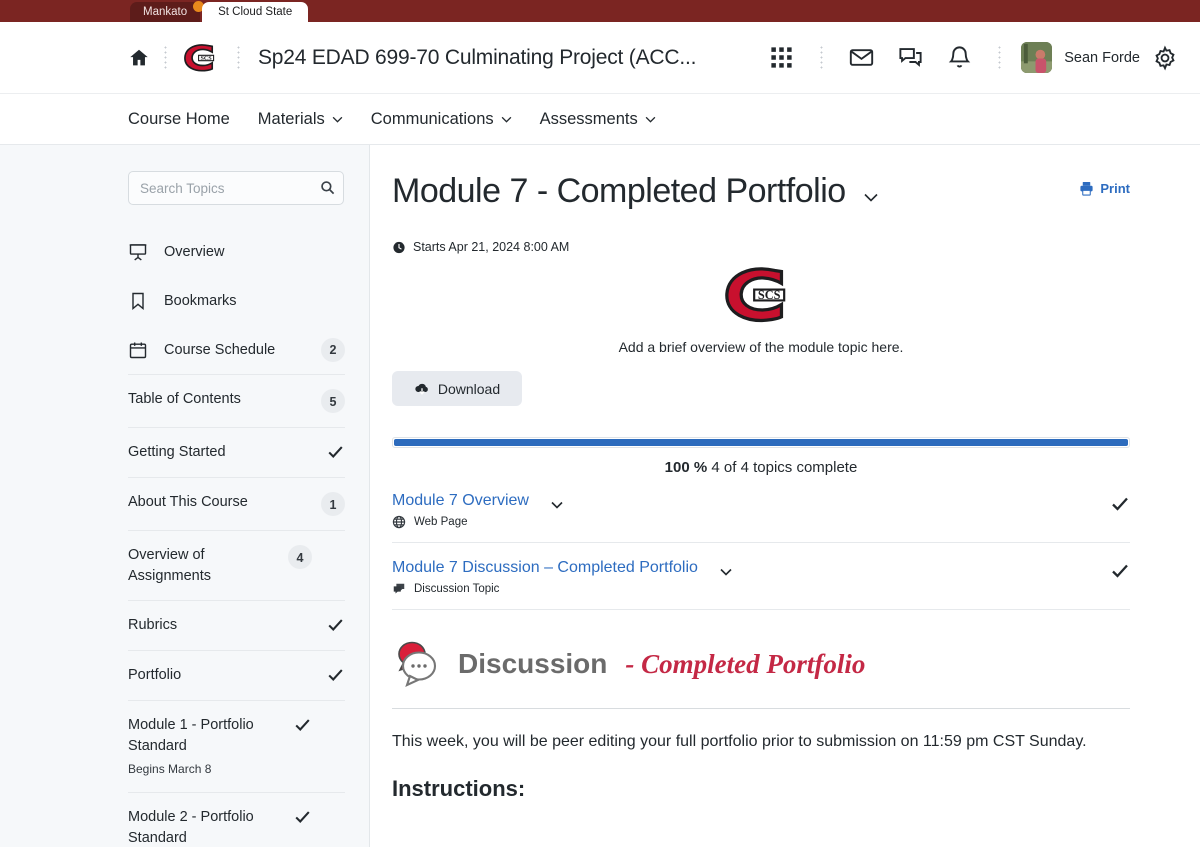 Image resolution: width=1200 pixels, height=847 pixels. What do you see at coordinates (686, 468) in the screenshot?
I see `progress-percent: 100 %` at bounding box center [686, 468].